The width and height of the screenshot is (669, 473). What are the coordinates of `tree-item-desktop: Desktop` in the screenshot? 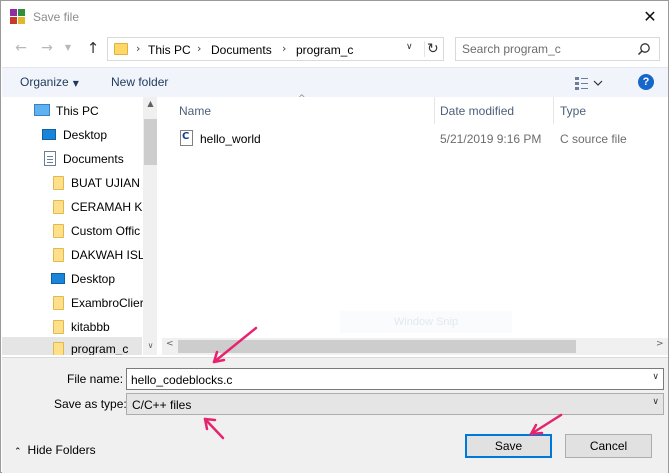 It's located at (72, 135).